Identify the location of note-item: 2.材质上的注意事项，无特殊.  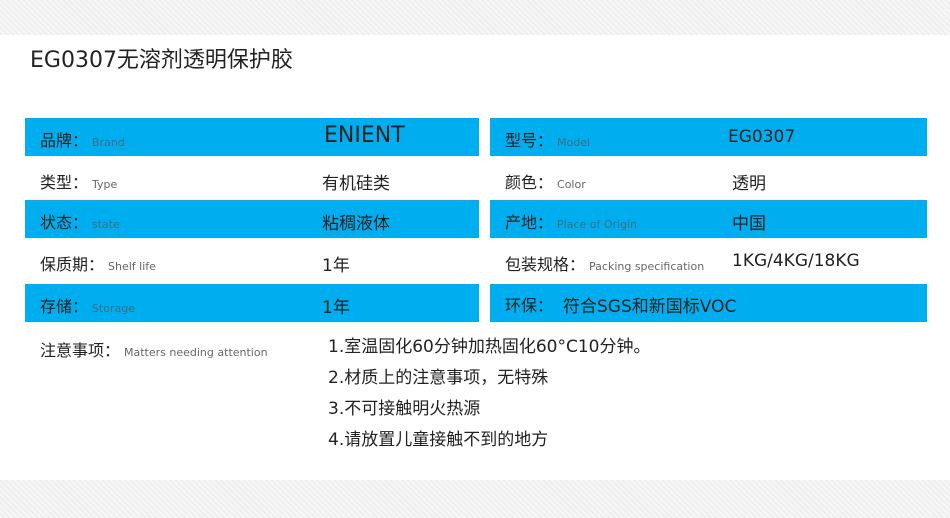
(438, 378).